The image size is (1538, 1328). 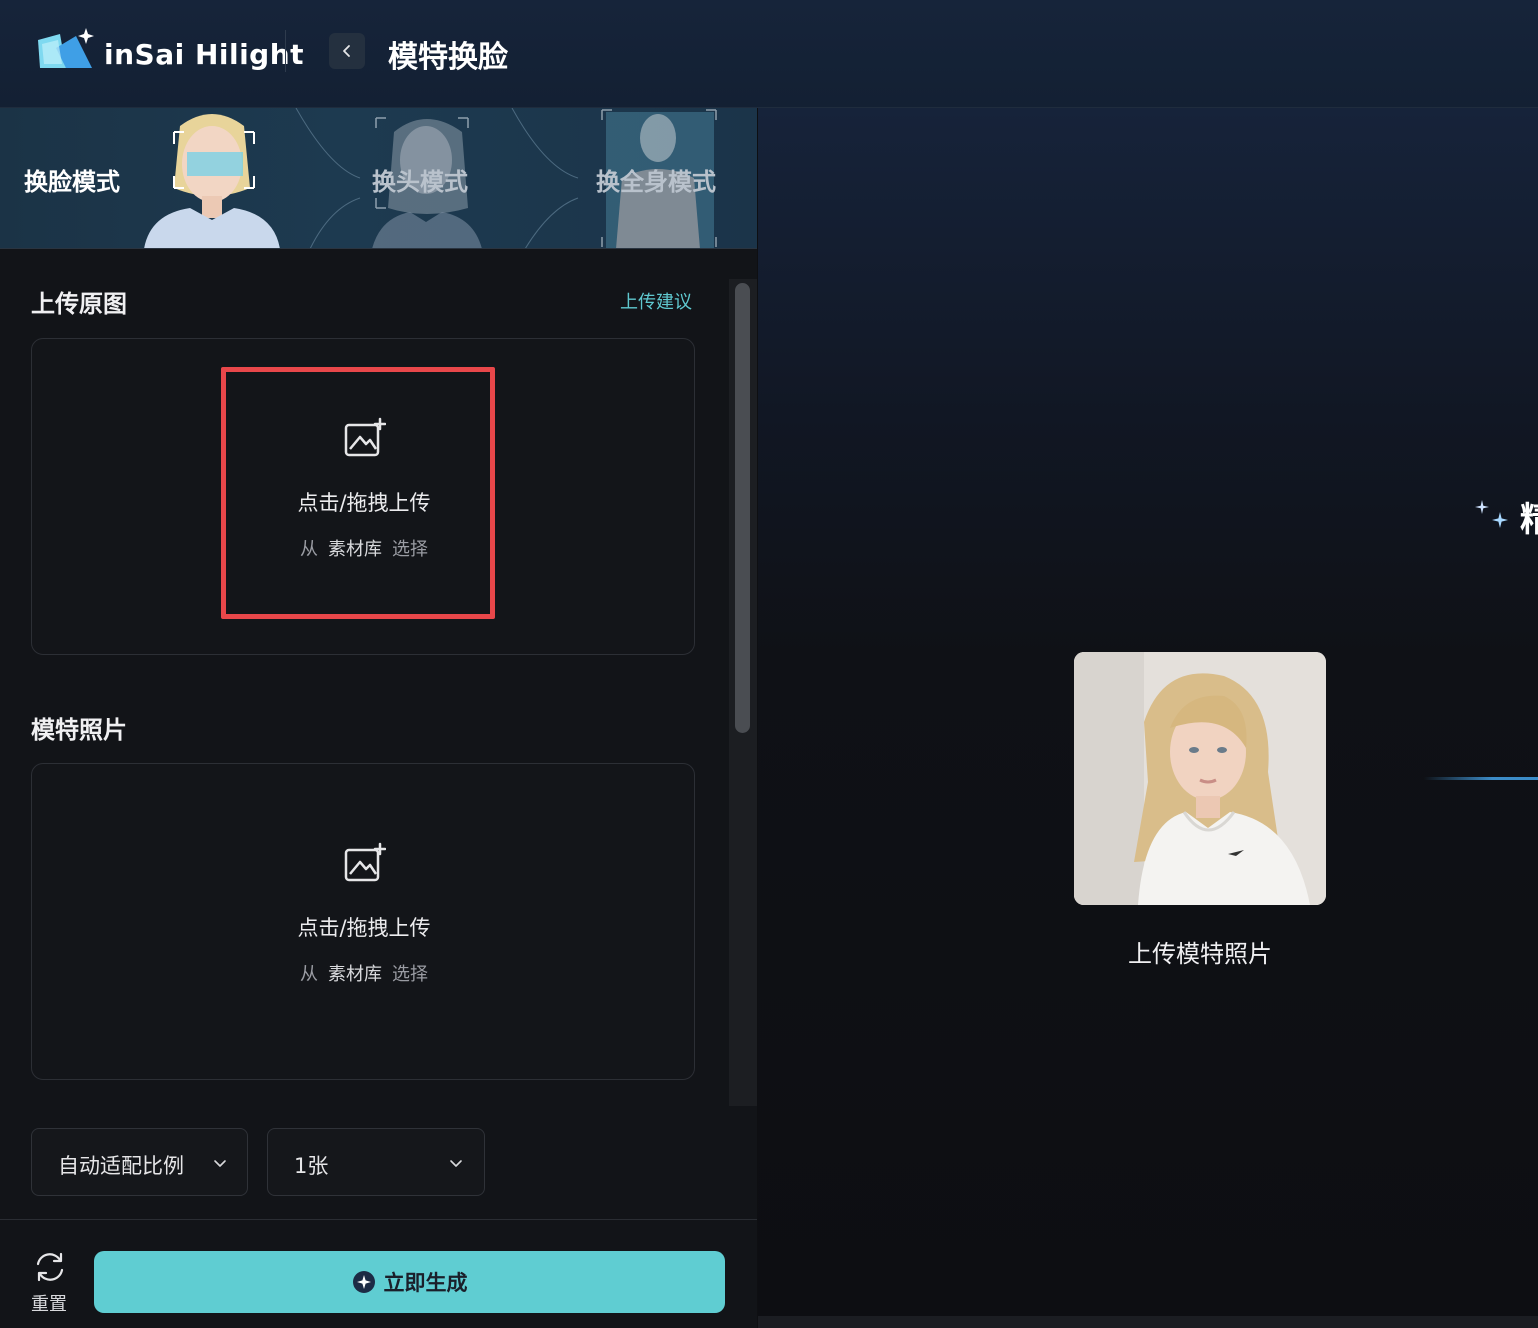 I want to click on logo-text: inSai Hilight, so click(x=204, y=54).